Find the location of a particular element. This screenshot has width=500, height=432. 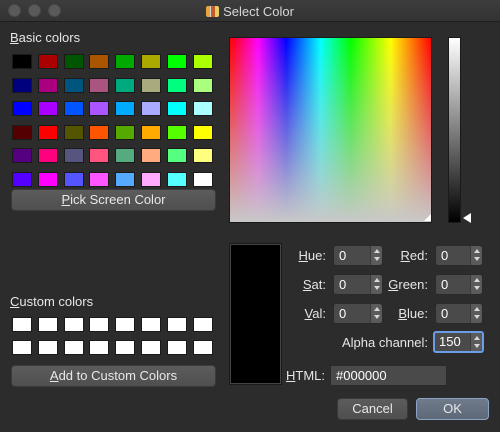

val-spinbox: 0 is located at coordinates (358, 313).